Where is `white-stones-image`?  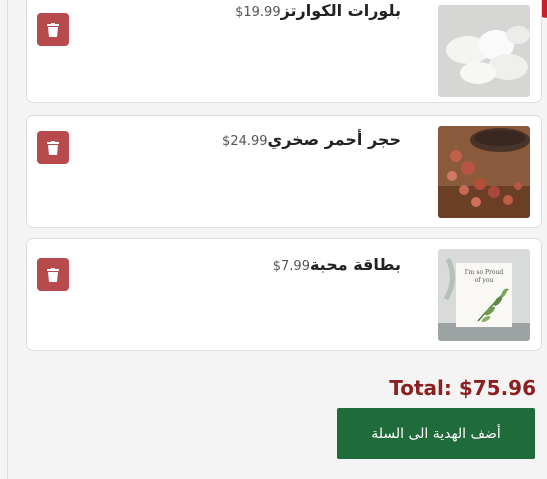 white-stones-image is located at coordinates (484, 51).